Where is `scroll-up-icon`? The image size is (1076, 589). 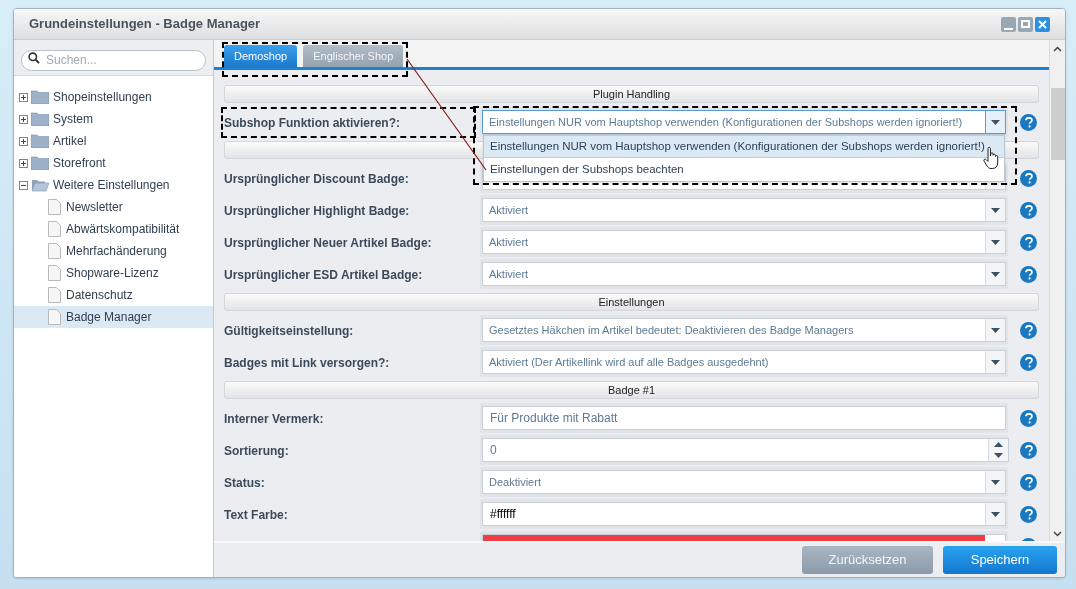
scroll-up-icon is located at coordinates (1057, 49).